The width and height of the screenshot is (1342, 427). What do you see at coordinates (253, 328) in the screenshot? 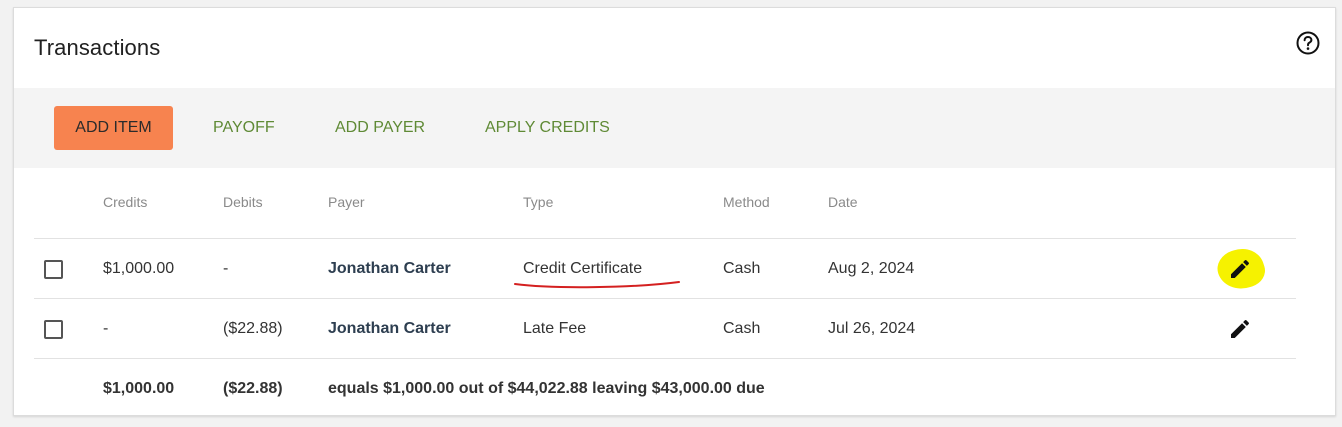
I see `cell-debits: ($22.88)` at bounding box center [253, 328].